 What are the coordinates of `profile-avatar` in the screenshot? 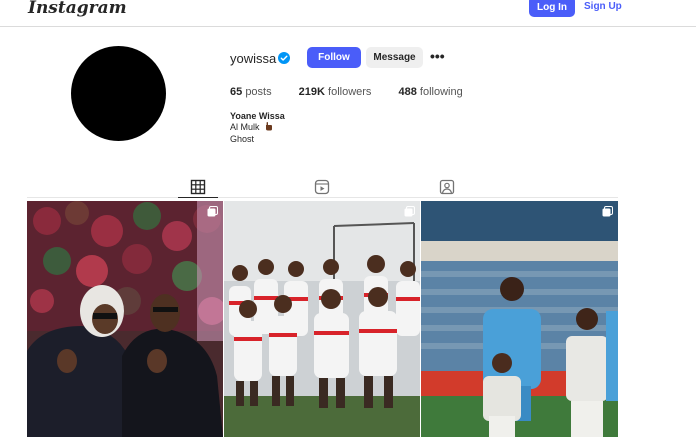 It's located at (118, 93).